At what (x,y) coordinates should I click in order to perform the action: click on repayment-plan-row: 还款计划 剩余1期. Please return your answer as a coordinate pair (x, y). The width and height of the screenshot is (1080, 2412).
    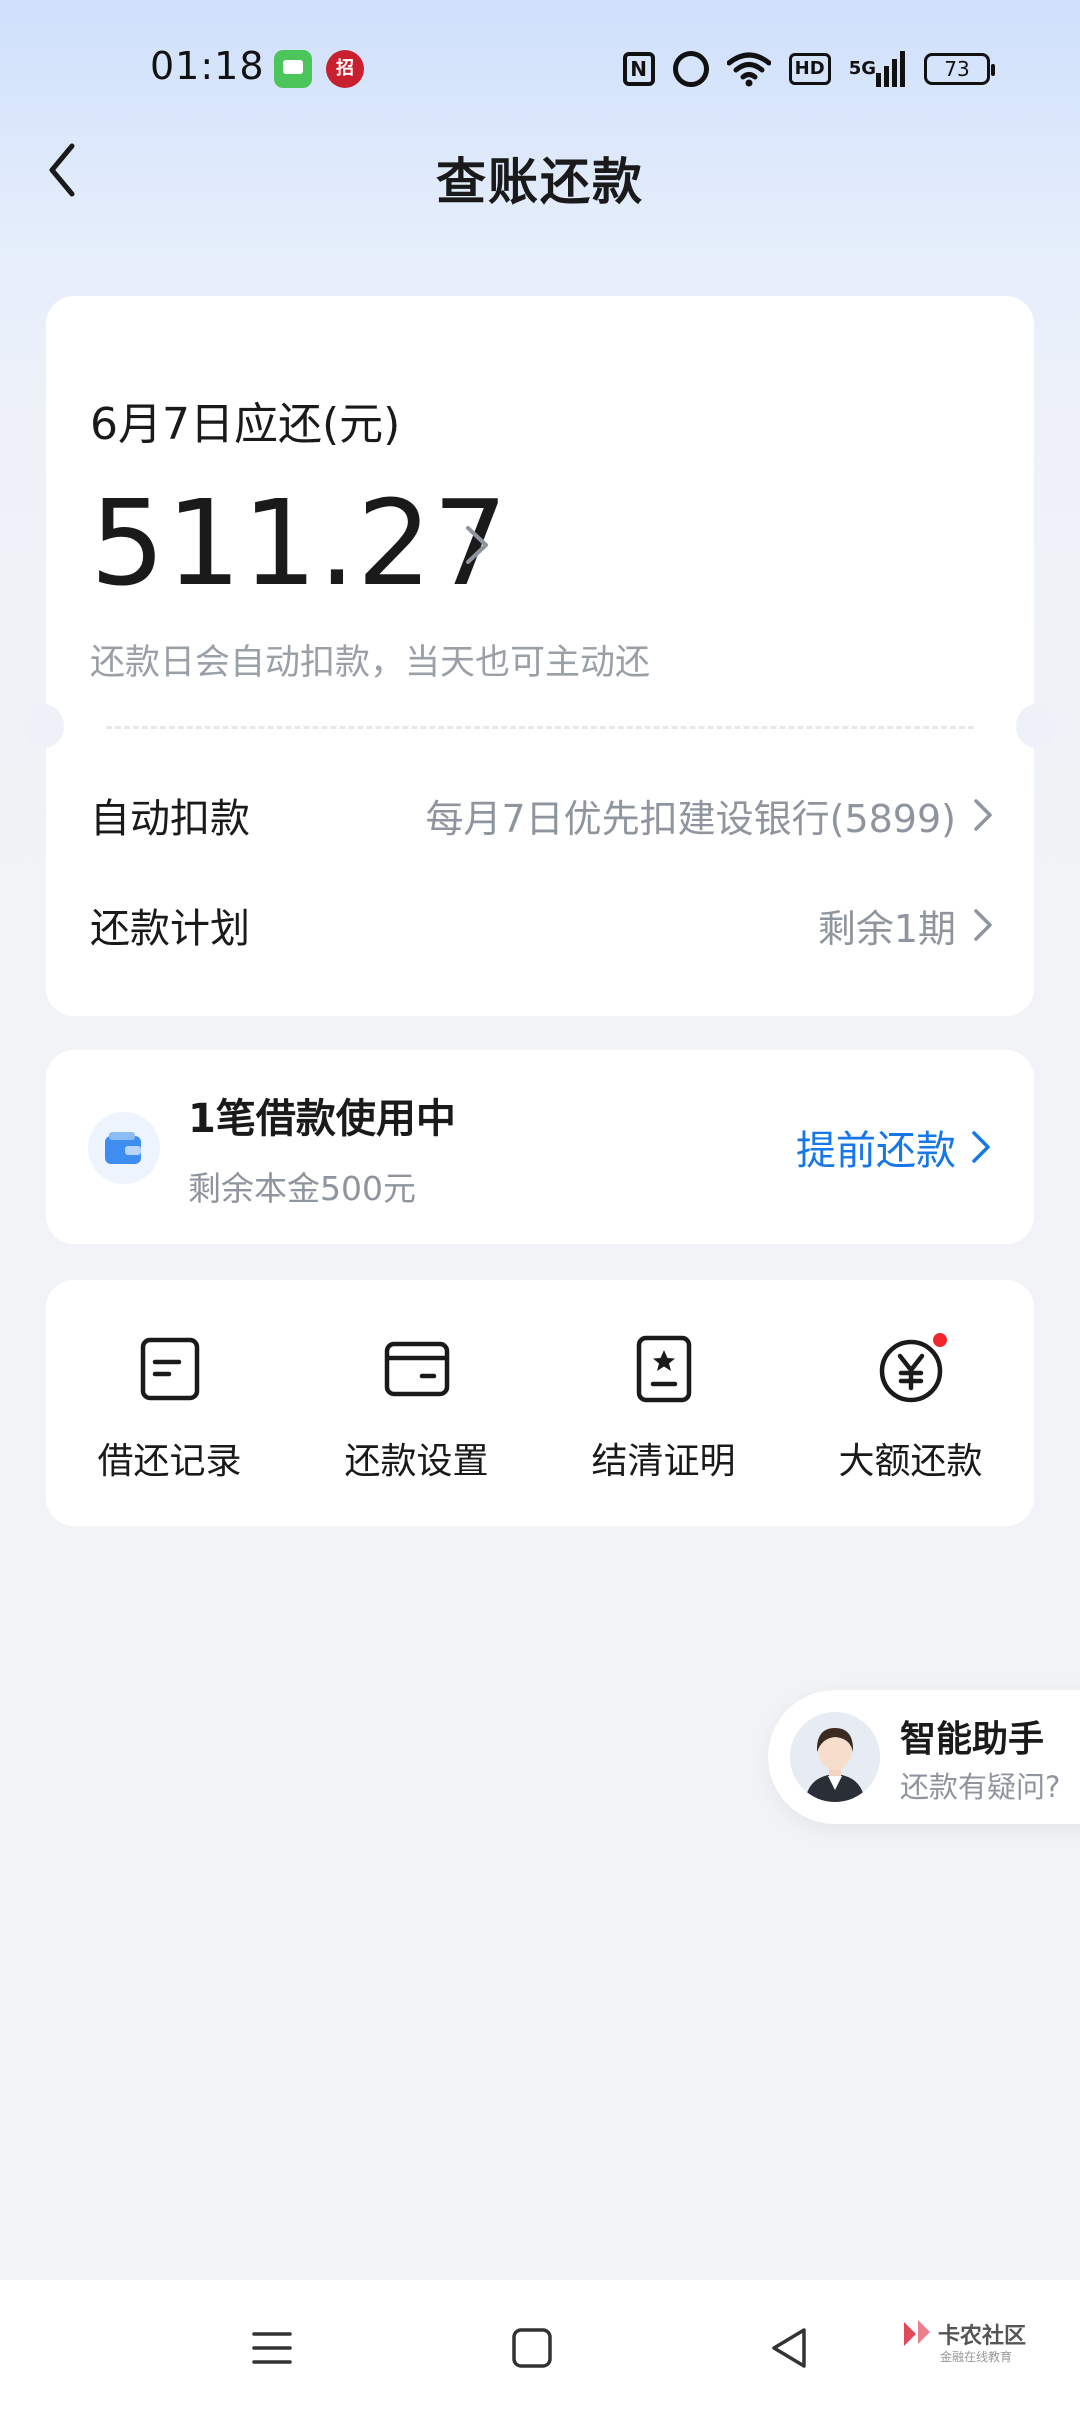
    Looking at the image, I should click on (542, 925).